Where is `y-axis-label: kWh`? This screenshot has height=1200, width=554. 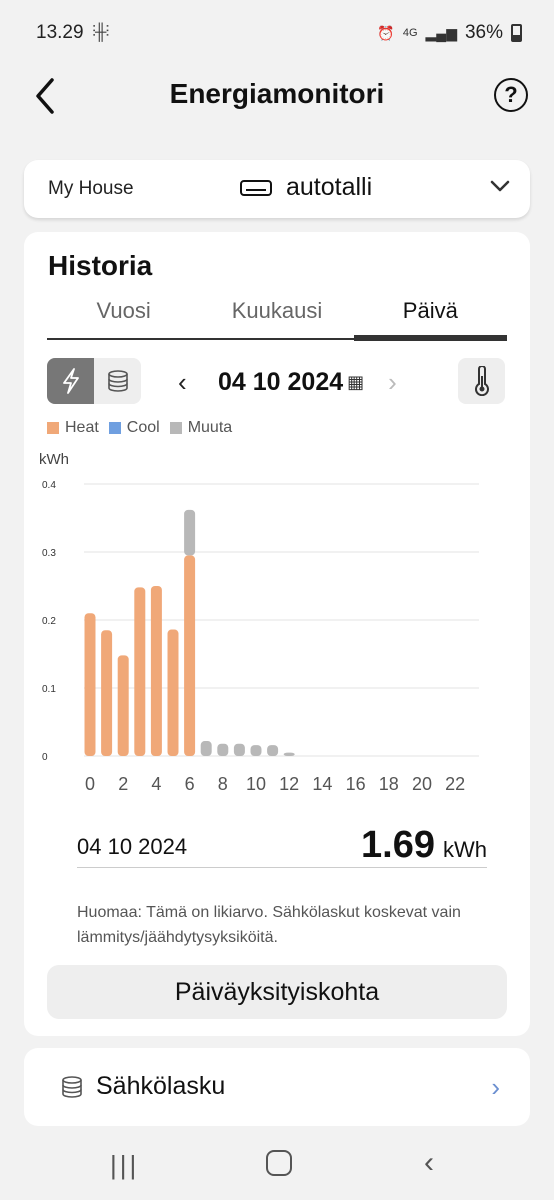
y-axis-label: kWh is located at coordinates (54, 459).